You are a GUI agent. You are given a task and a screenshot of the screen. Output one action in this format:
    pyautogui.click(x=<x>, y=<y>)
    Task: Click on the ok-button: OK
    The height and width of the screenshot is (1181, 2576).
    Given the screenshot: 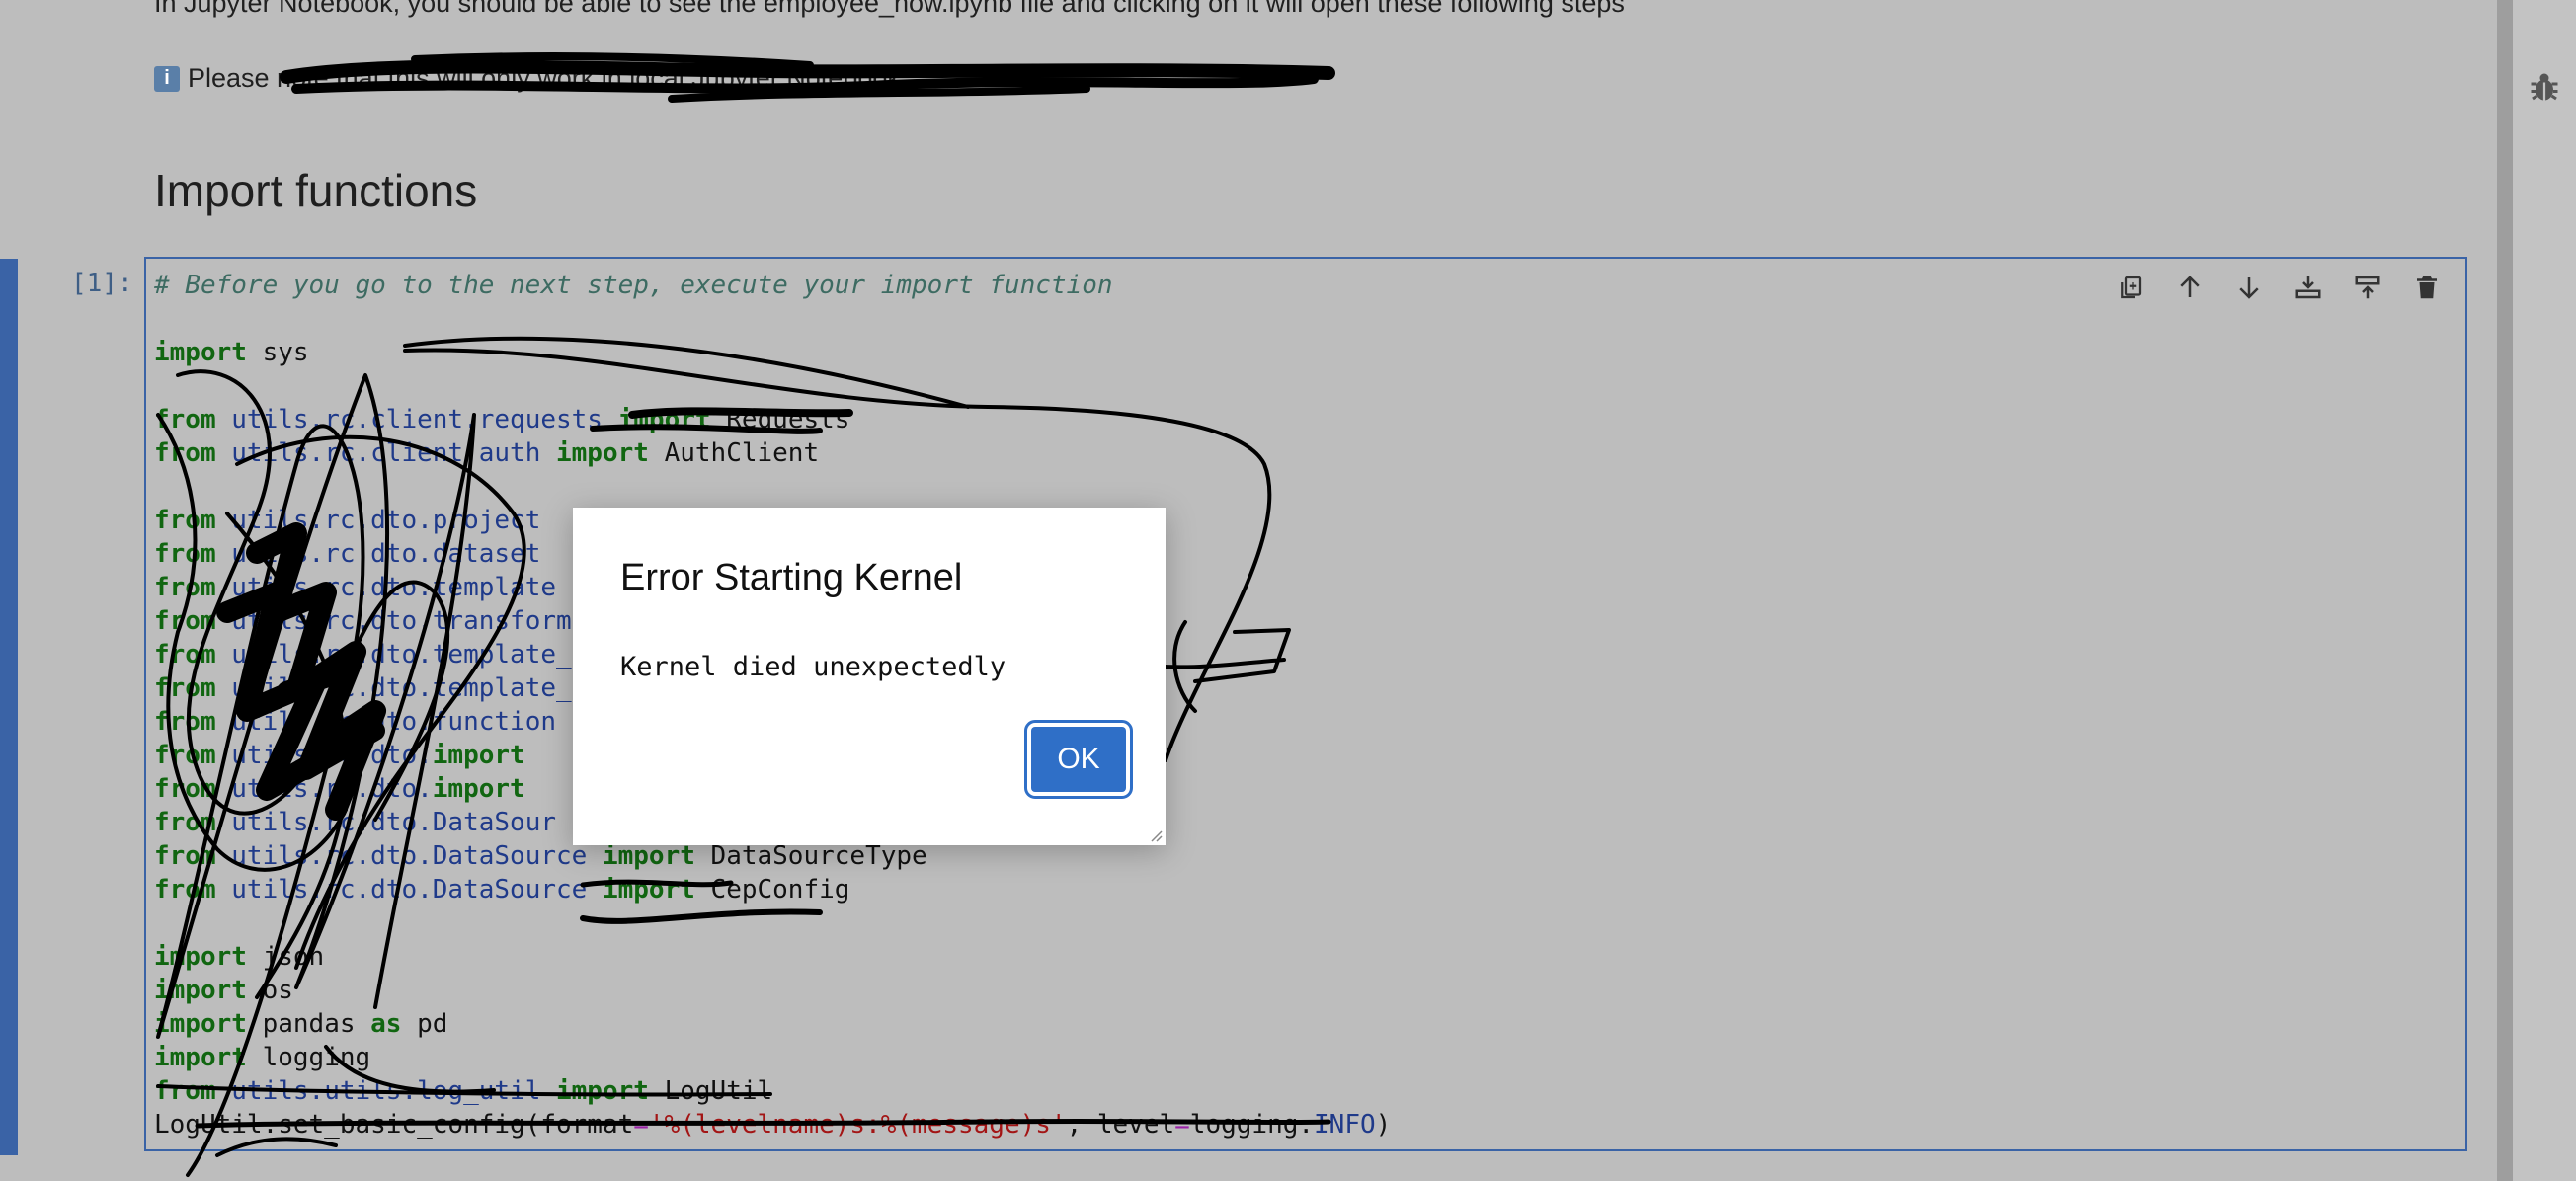 What is the action you would take?
    pyautogui.click(x=1078, y=759)
    